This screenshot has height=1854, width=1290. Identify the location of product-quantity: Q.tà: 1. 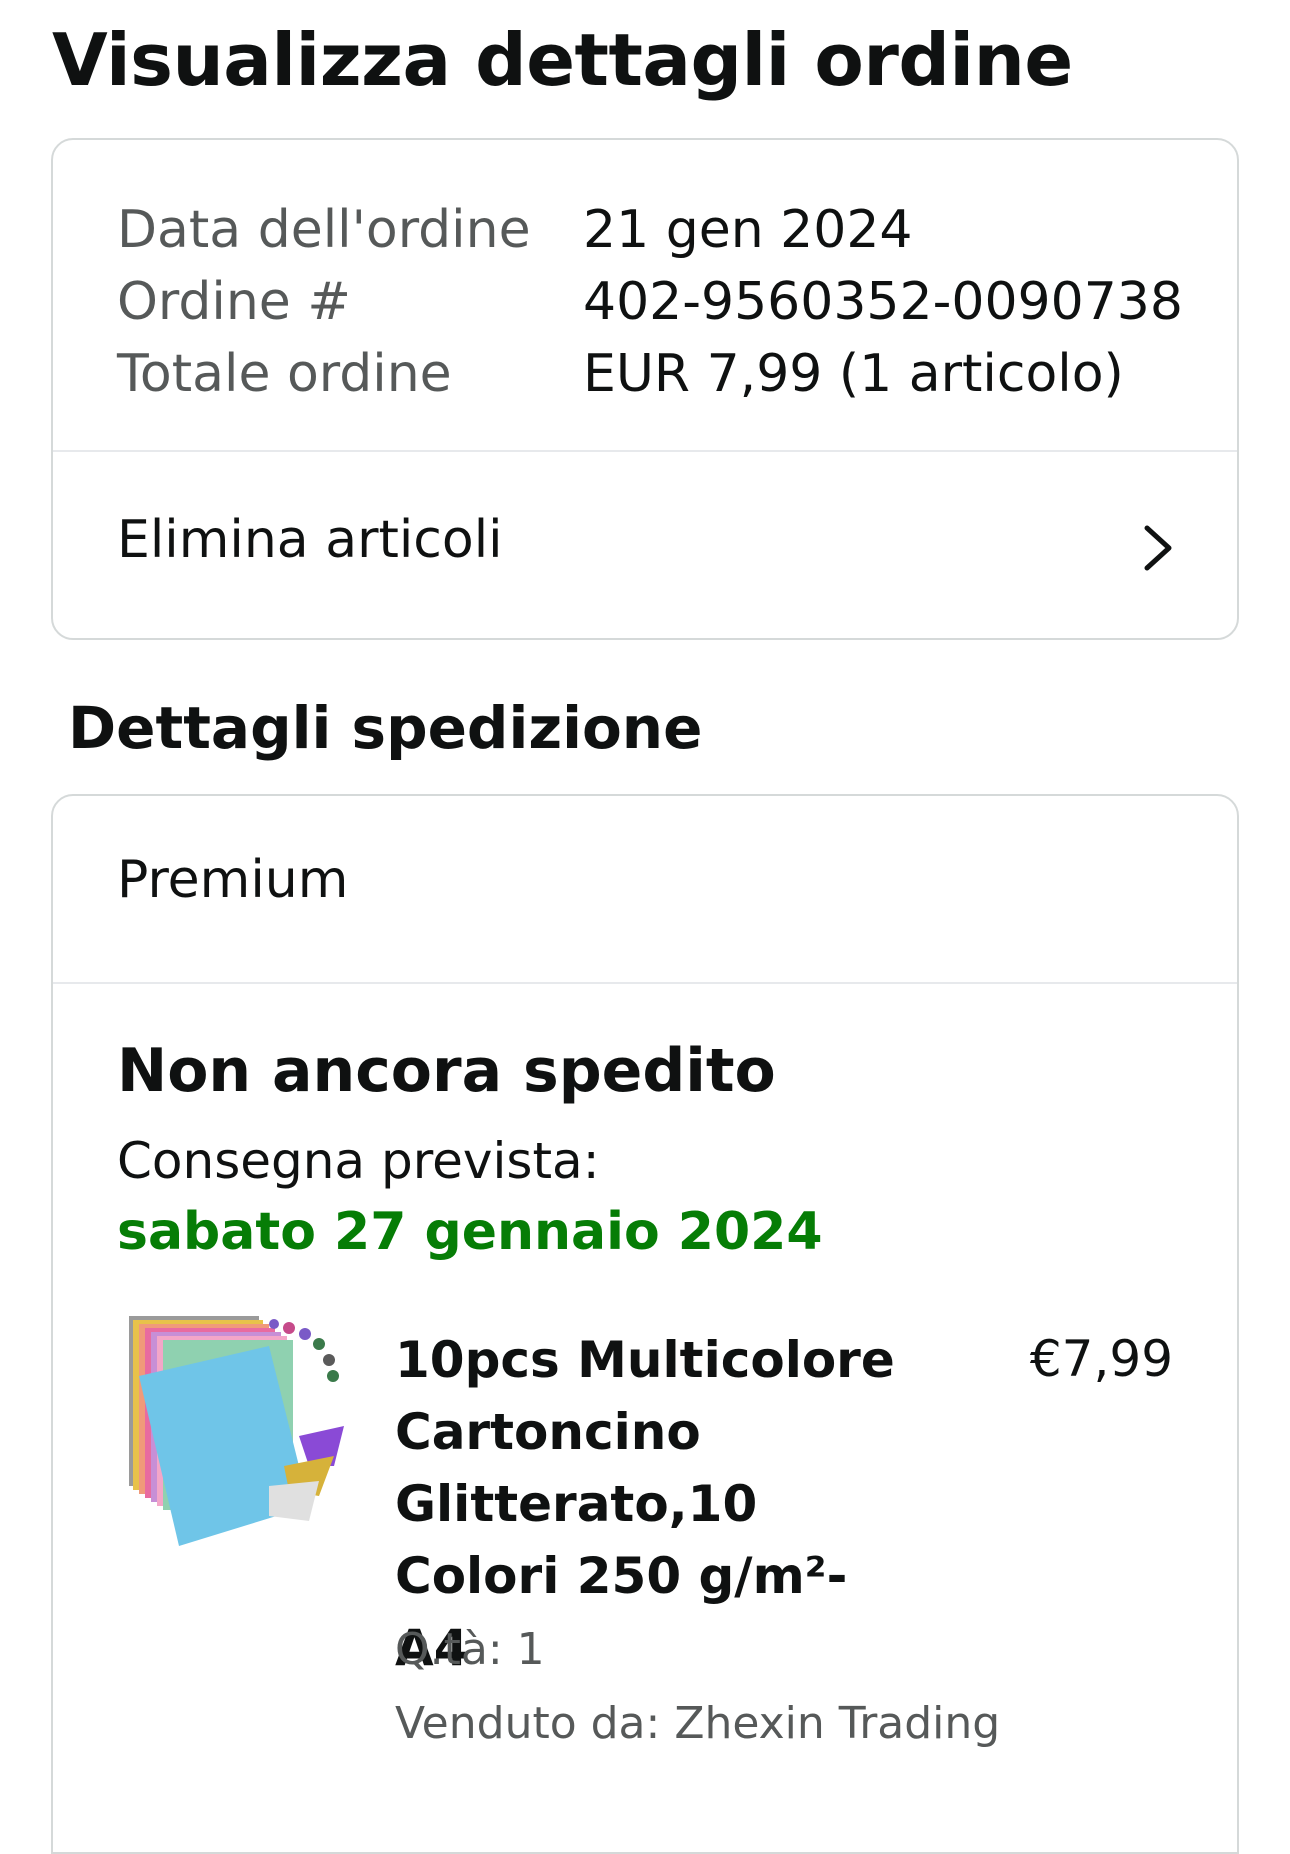
(470, 1649).